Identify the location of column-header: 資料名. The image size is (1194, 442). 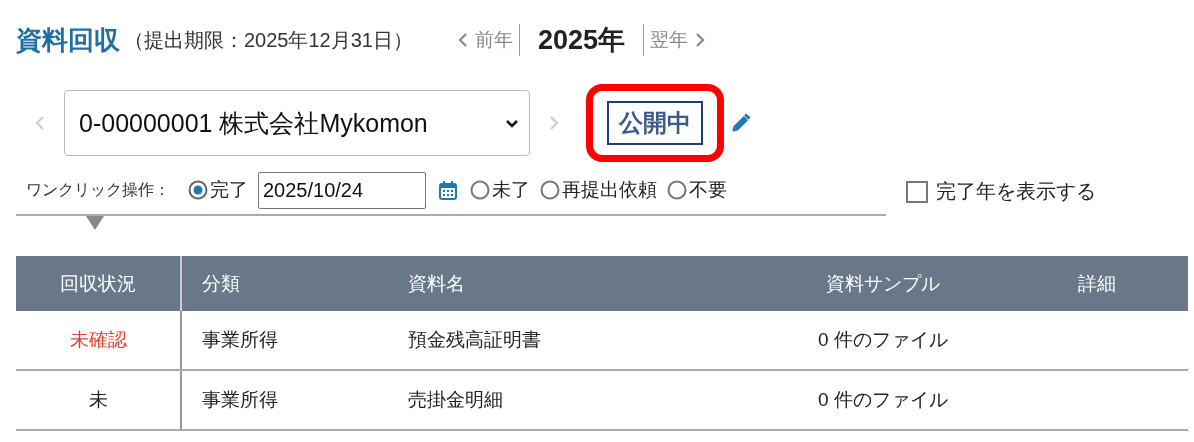
(563, 283).